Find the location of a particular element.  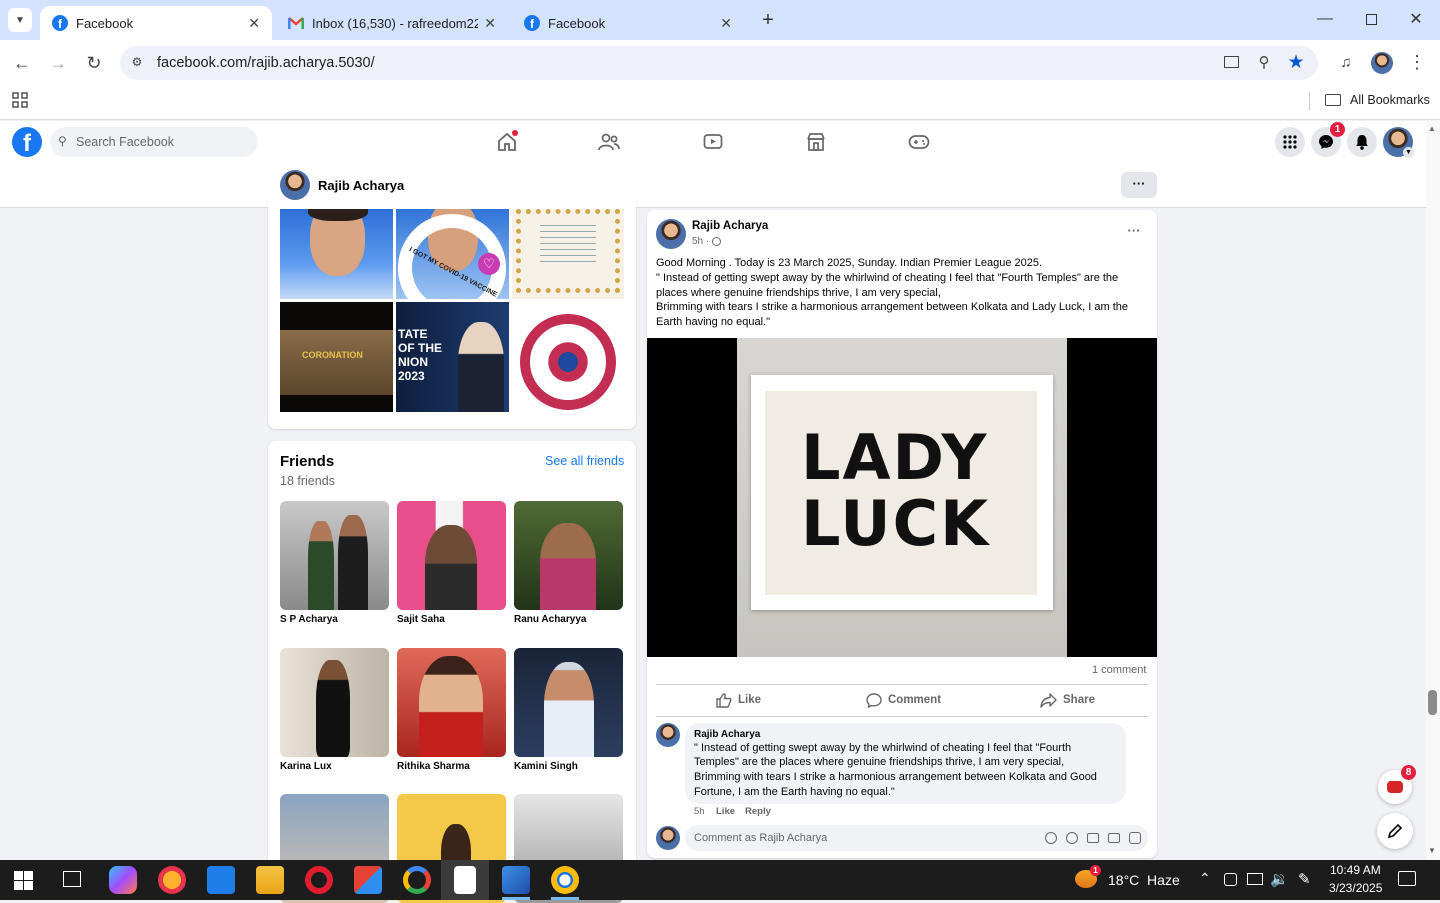

commenter-avatar is located at coordinates (668, 735).